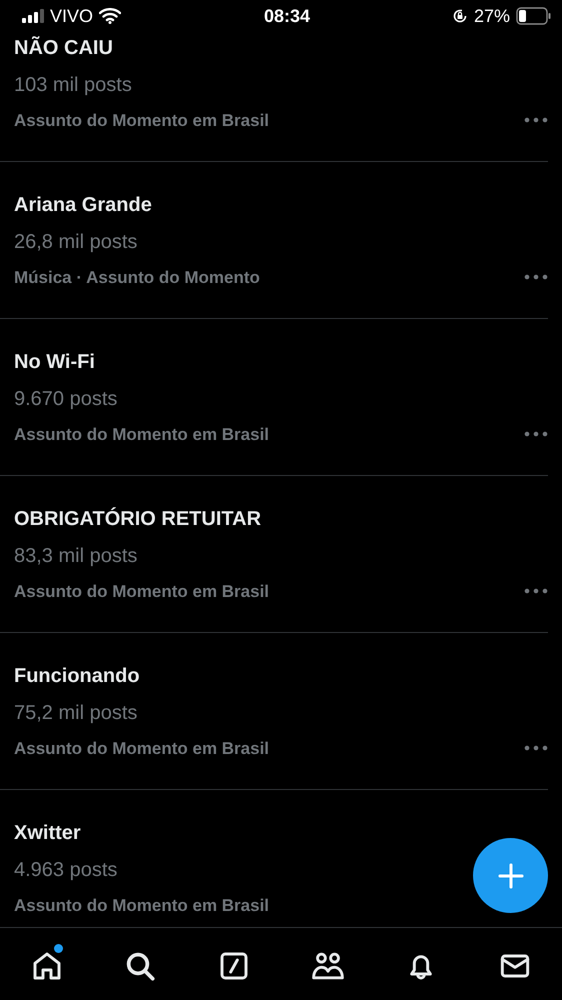 The width and height of the screenshot is (562, 1000). What do you see at coordinates (510, 876) in the screenshot?
I see `plus-icon` at bounding box center [510, 876].